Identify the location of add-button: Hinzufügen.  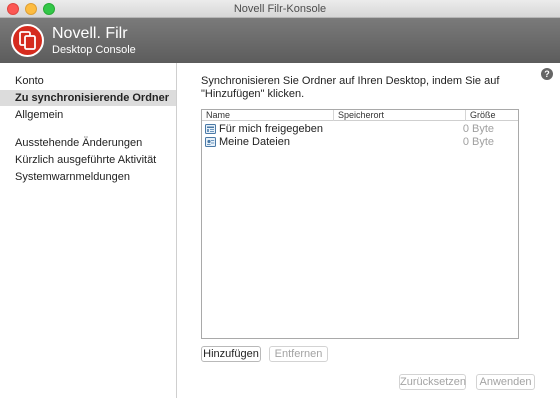
(231, 354).